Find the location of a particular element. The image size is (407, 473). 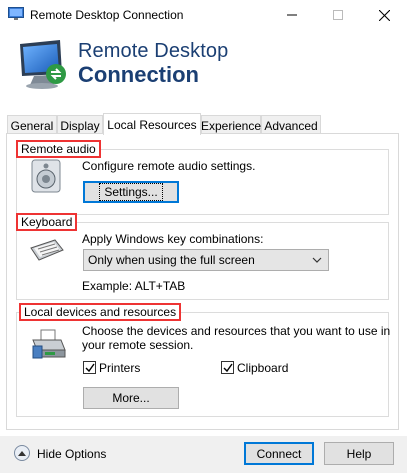

minimize-icon is located at coordinates (292, 15).